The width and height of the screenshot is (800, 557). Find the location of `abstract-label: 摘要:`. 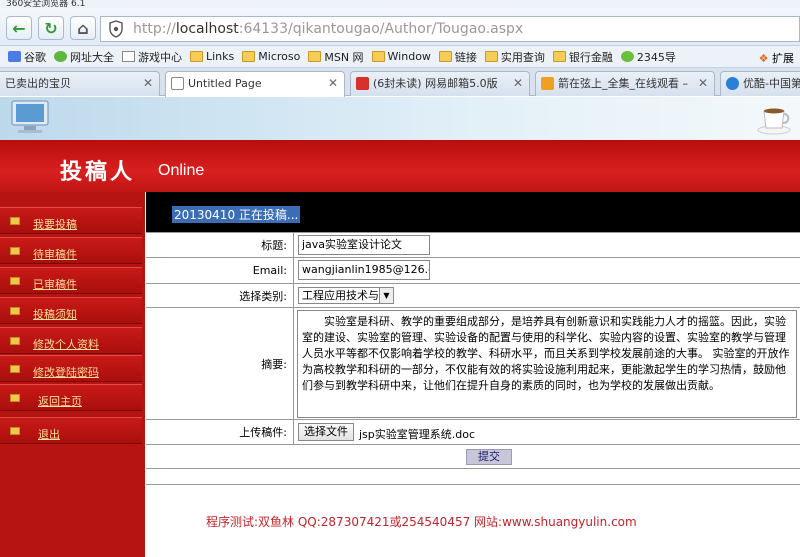

abstract-label: 摘要: is located at coordinates (220, 363).